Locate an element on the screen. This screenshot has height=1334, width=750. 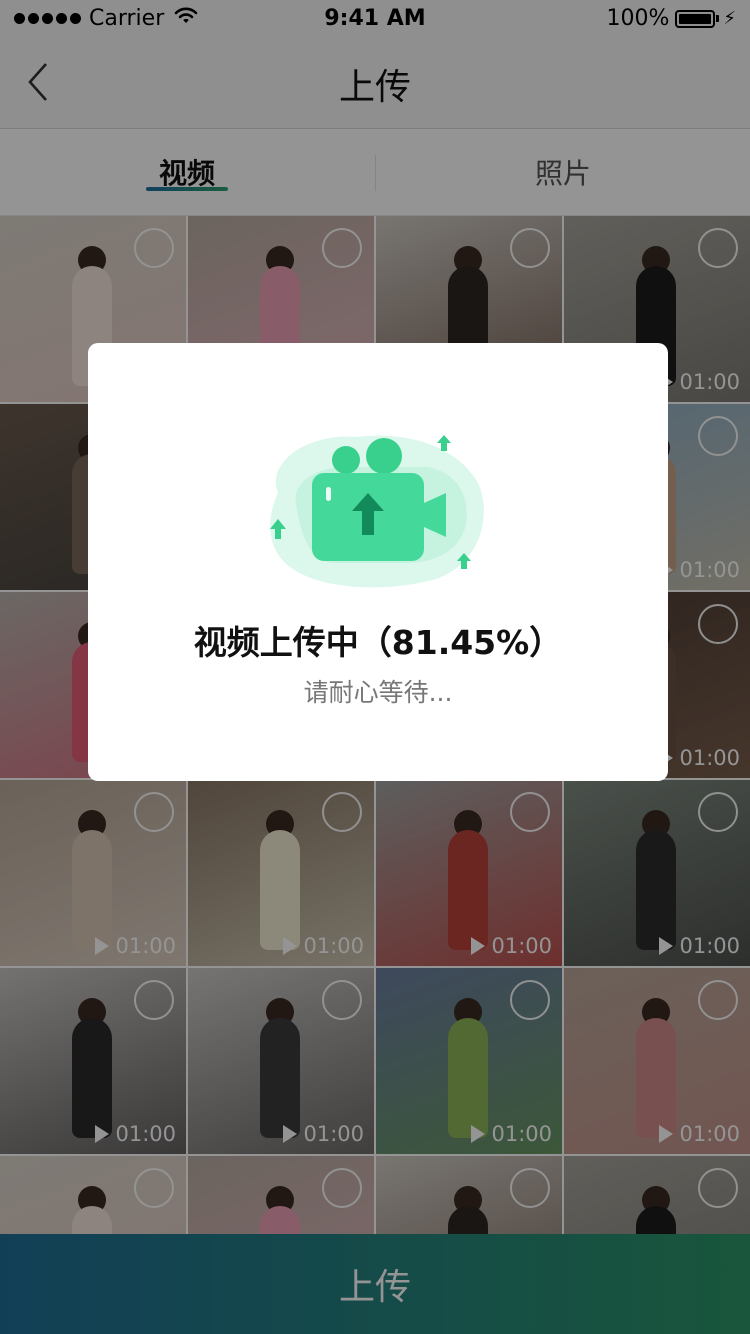
video-camera-upload-icon is located at coordinates (377, 511).